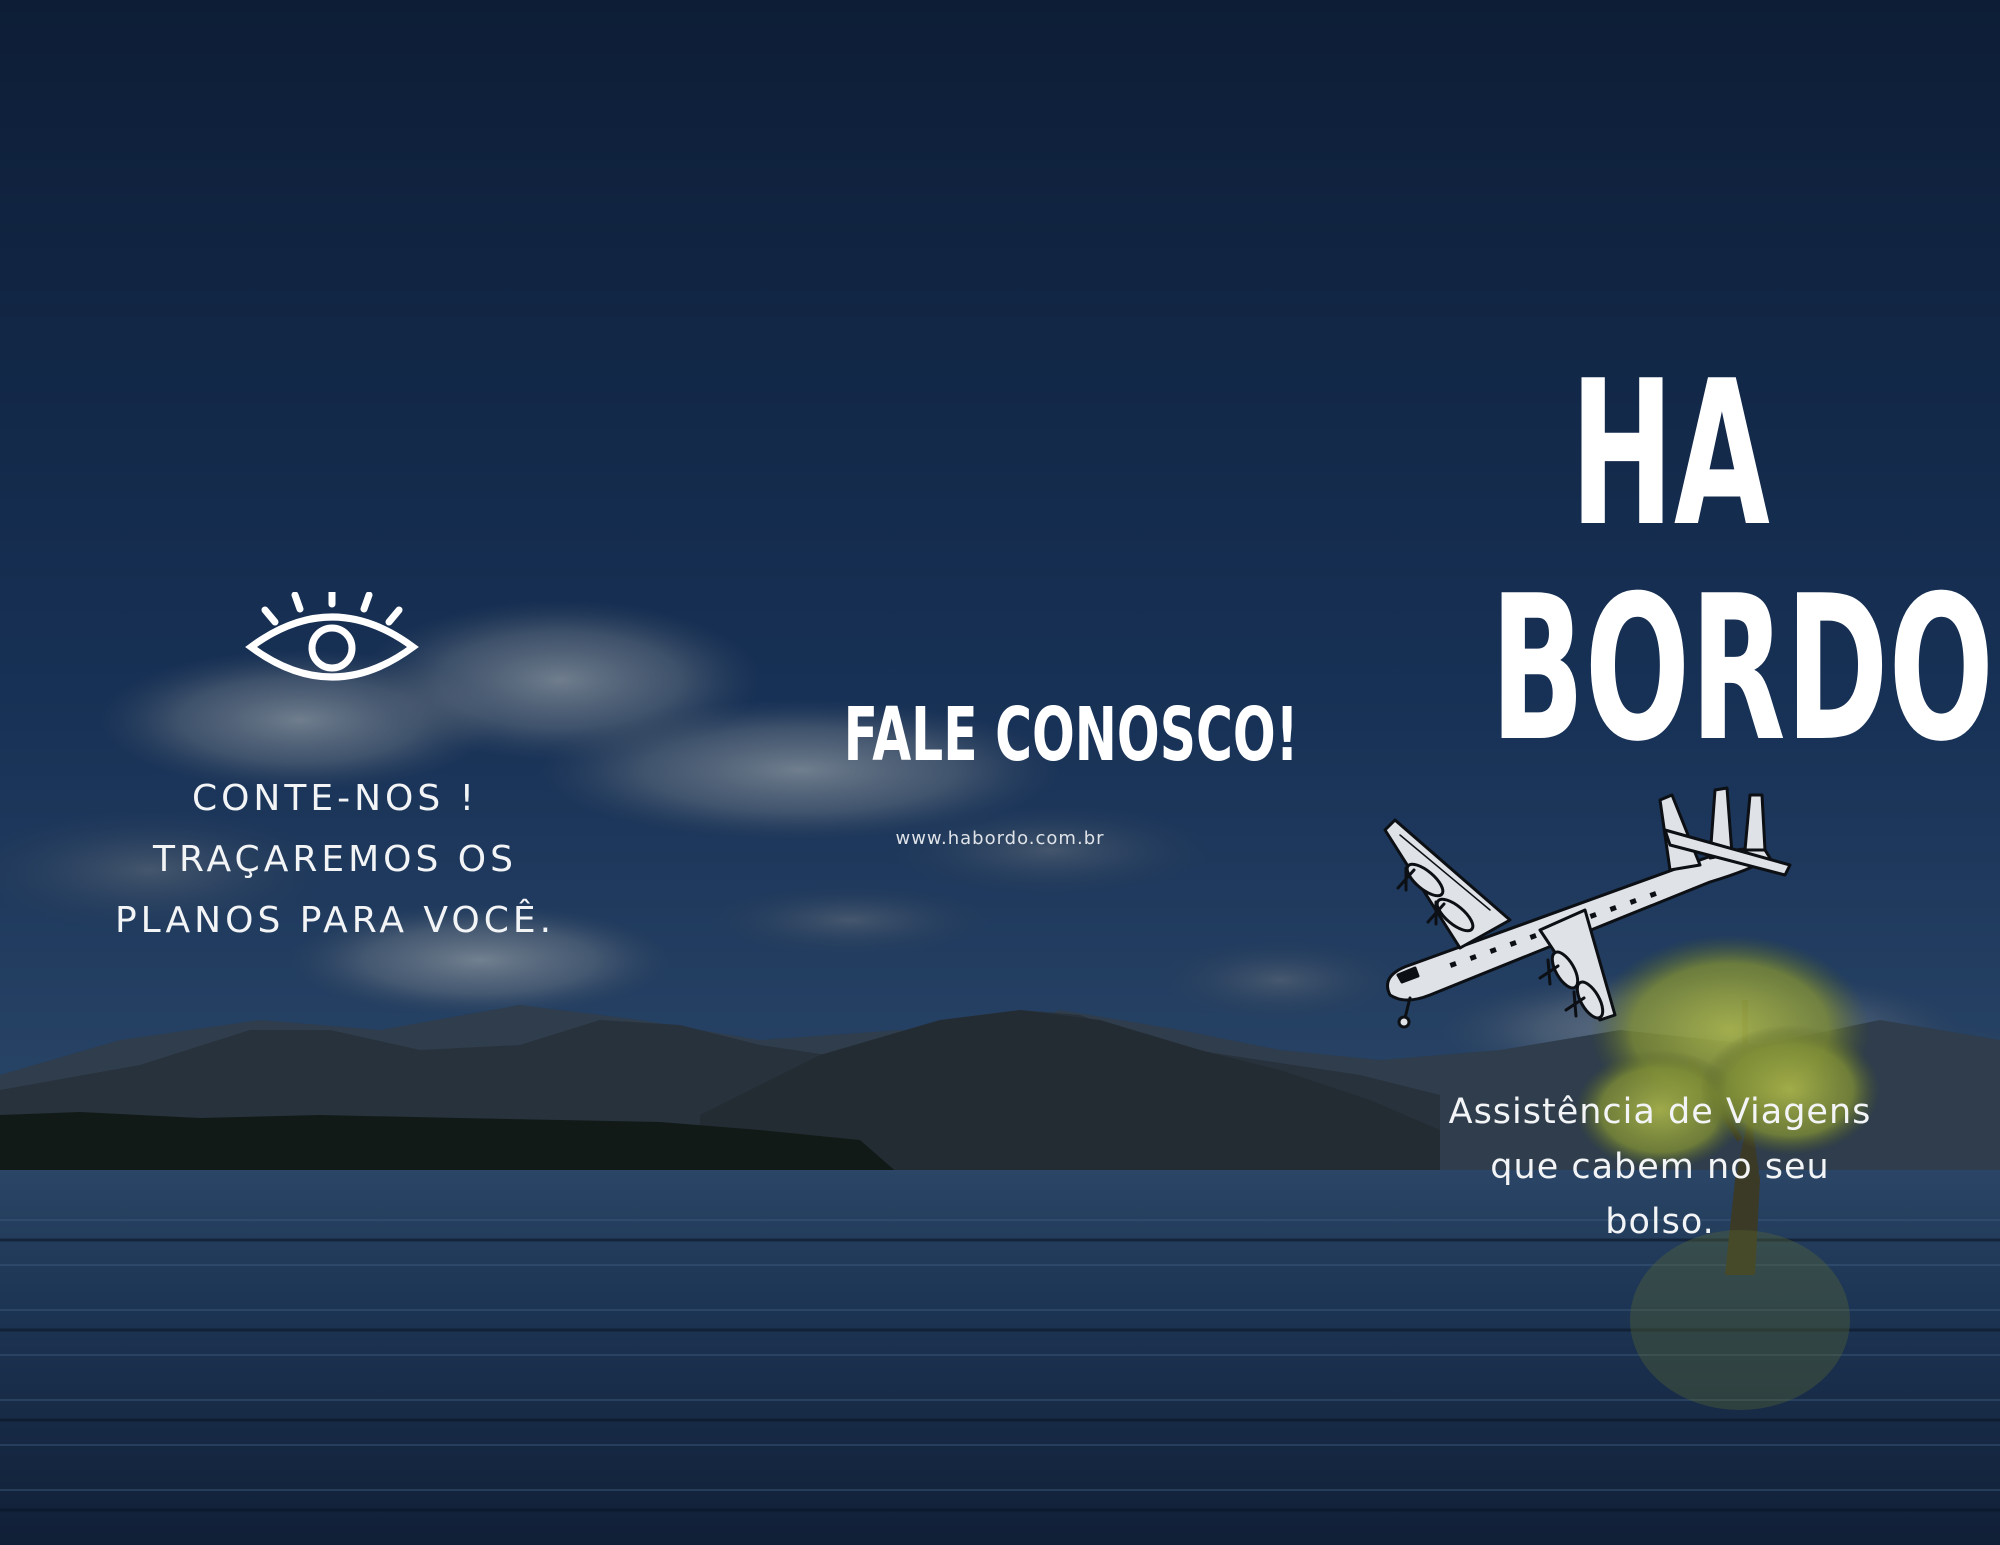  What do you see at coordinates (335, 798) in the screenshot?
I see `contact-prompt-line-1: CONTE-NOS !` at bounding box center [335, 798].